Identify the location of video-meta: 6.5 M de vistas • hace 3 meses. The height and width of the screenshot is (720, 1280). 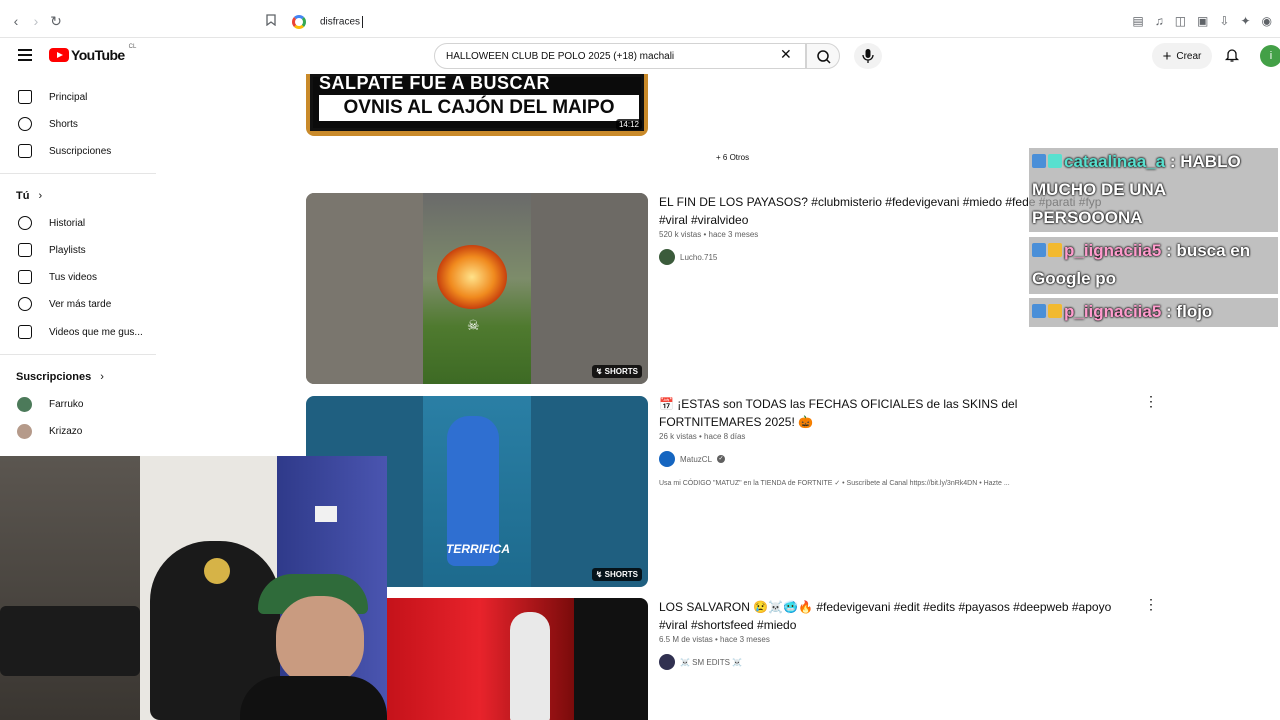
(714, 639).